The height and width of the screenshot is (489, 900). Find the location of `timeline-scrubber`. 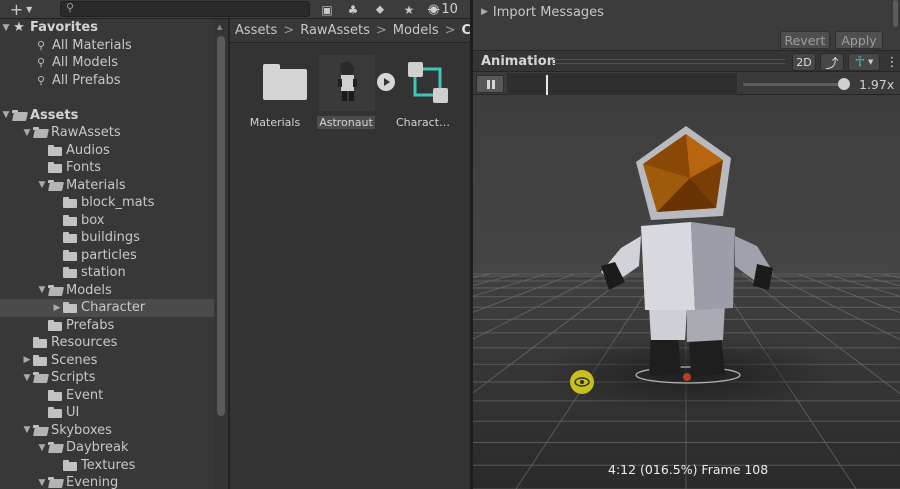

timeline-scrubber is located at coordinates (622, 84).